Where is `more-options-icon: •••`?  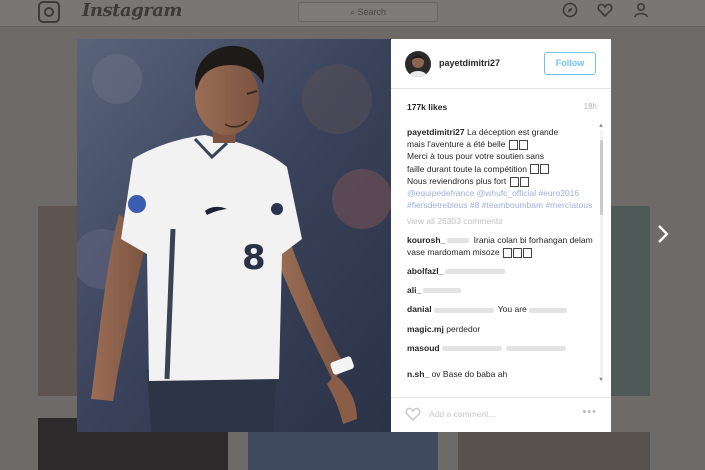 more-options-icon: ••• is located at coordinates (589, 412).